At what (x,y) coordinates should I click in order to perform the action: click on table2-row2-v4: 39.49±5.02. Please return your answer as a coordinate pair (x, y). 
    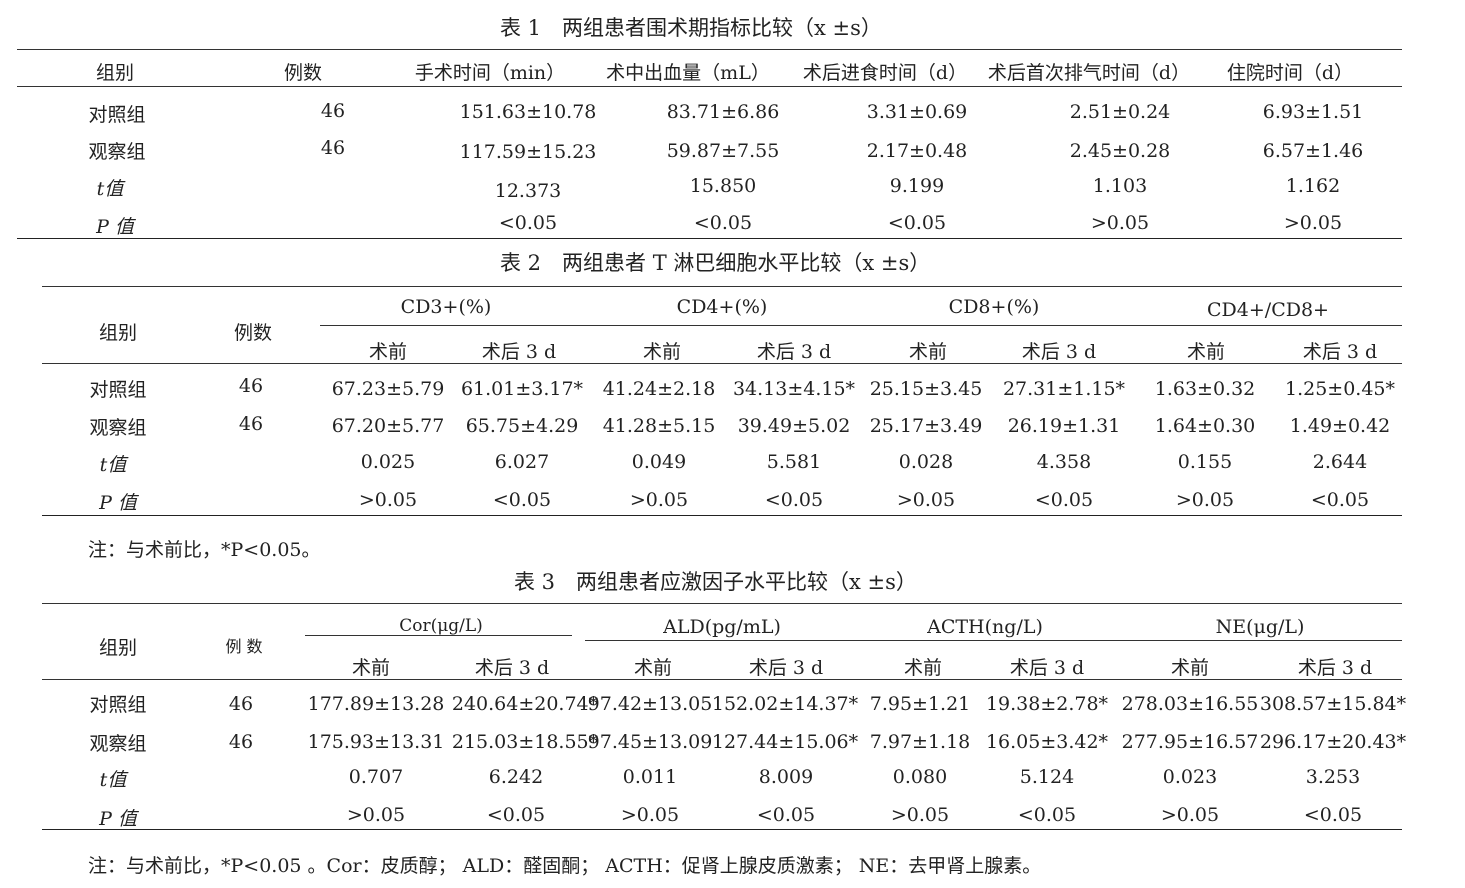
    Looking at the image, I should click on (794, 426).